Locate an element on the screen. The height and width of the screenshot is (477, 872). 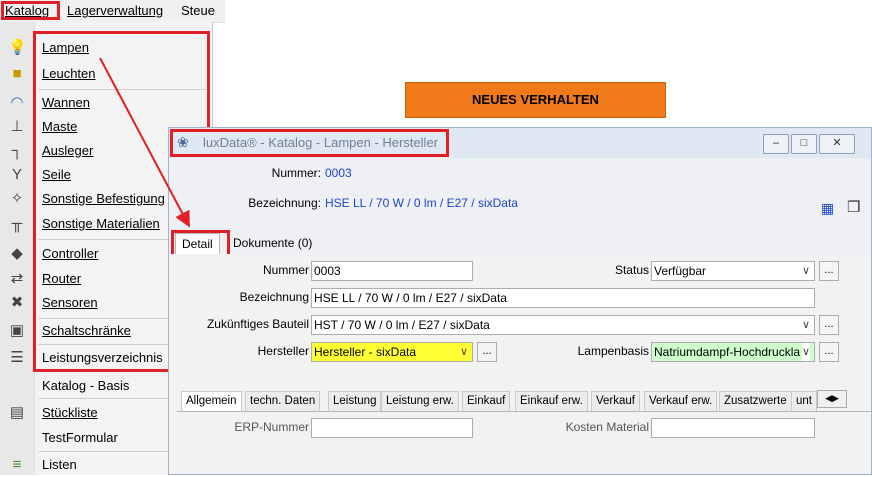
cabinet-icon: ▣ is located at coordinates (17, 330).